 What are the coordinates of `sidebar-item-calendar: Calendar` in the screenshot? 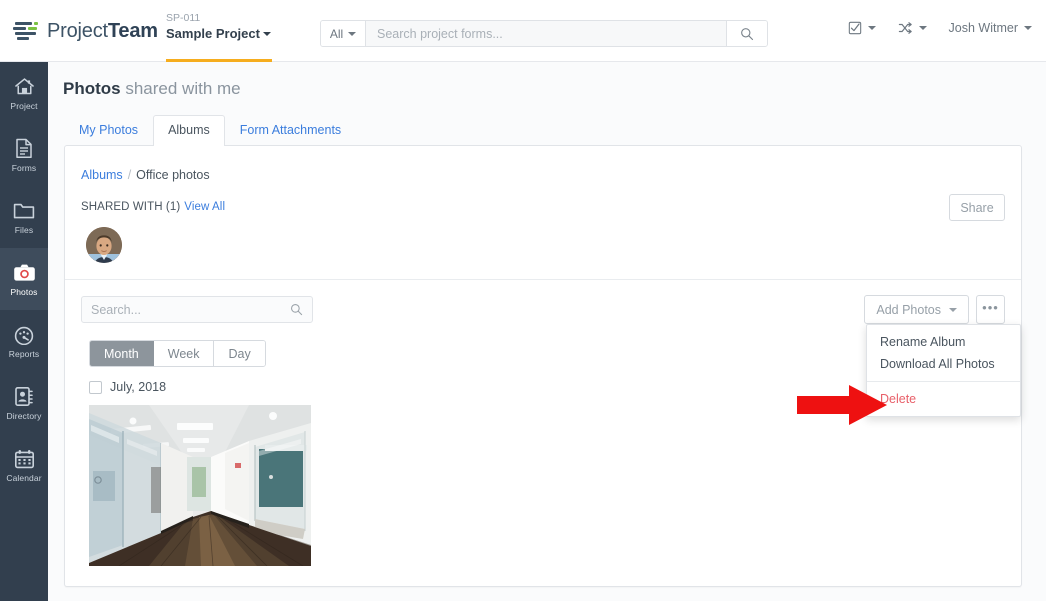 It's located at (24, 465).